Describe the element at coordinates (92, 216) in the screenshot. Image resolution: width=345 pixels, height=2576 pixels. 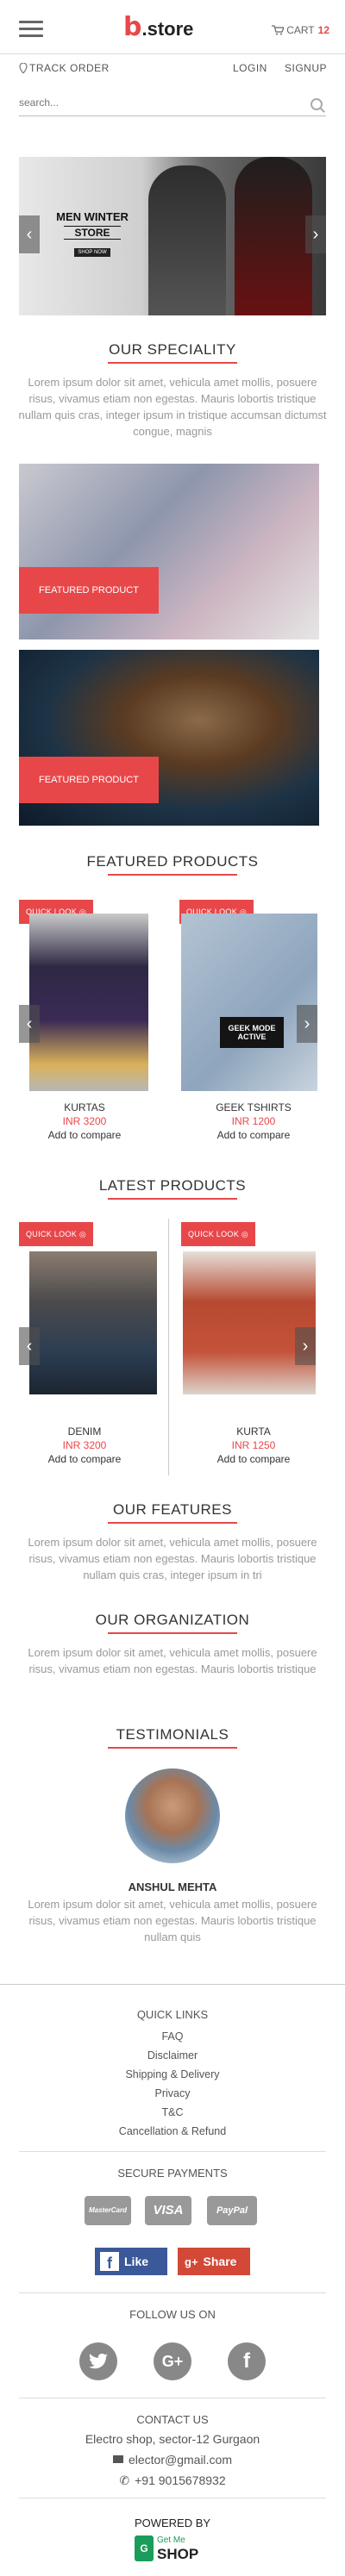
I see `hero-line-1: MEN WINTER` at that location.